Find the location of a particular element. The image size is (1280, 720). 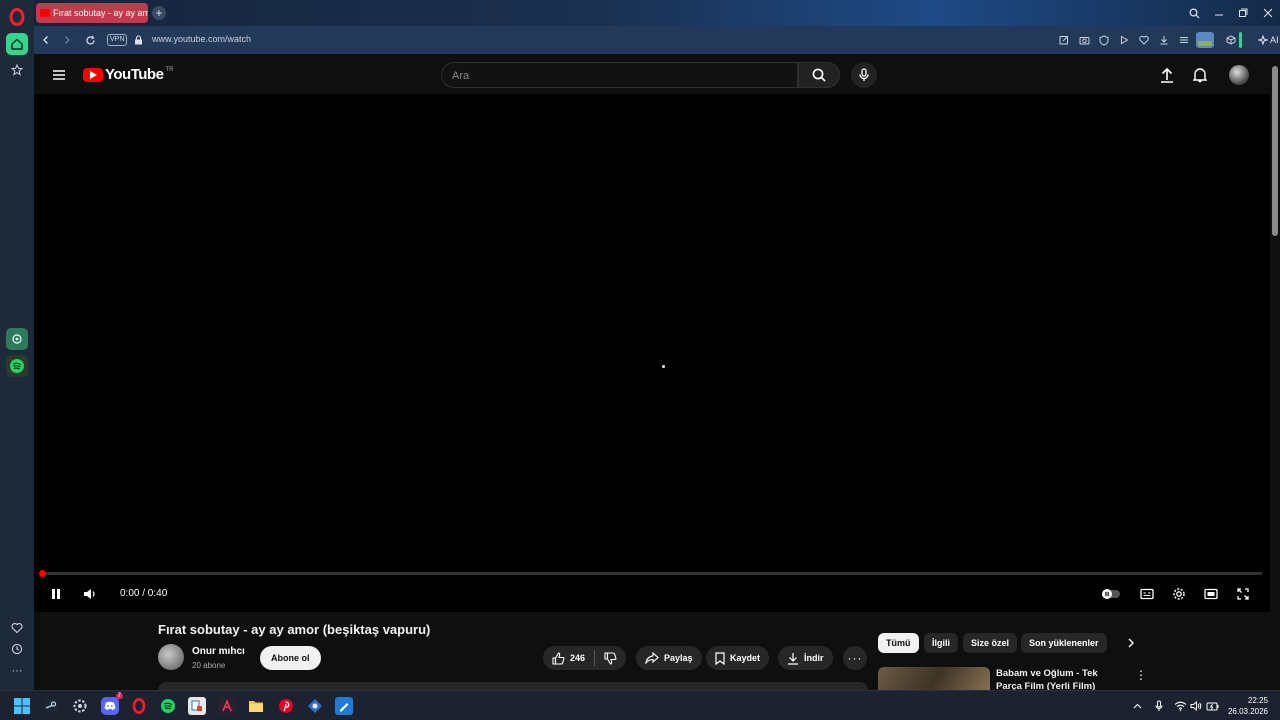

progress-scrubber is located at coordinates (42, 573).